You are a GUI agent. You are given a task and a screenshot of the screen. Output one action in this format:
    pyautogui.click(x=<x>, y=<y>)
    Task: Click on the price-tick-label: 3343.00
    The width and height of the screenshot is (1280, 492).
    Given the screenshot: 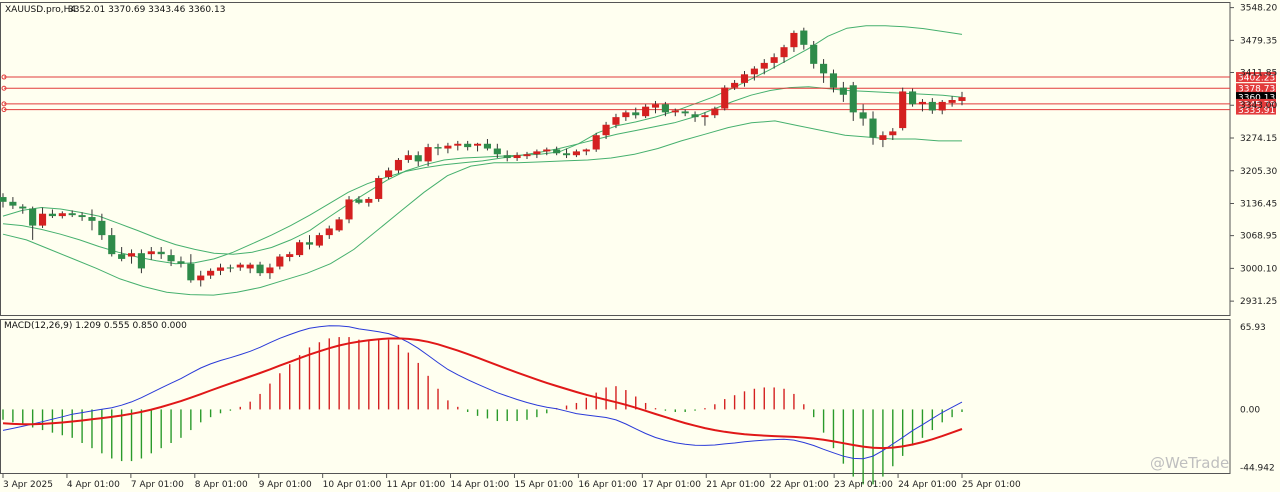 What is the action you would take?
    pyautogui.click(x=1258, y=106)
    